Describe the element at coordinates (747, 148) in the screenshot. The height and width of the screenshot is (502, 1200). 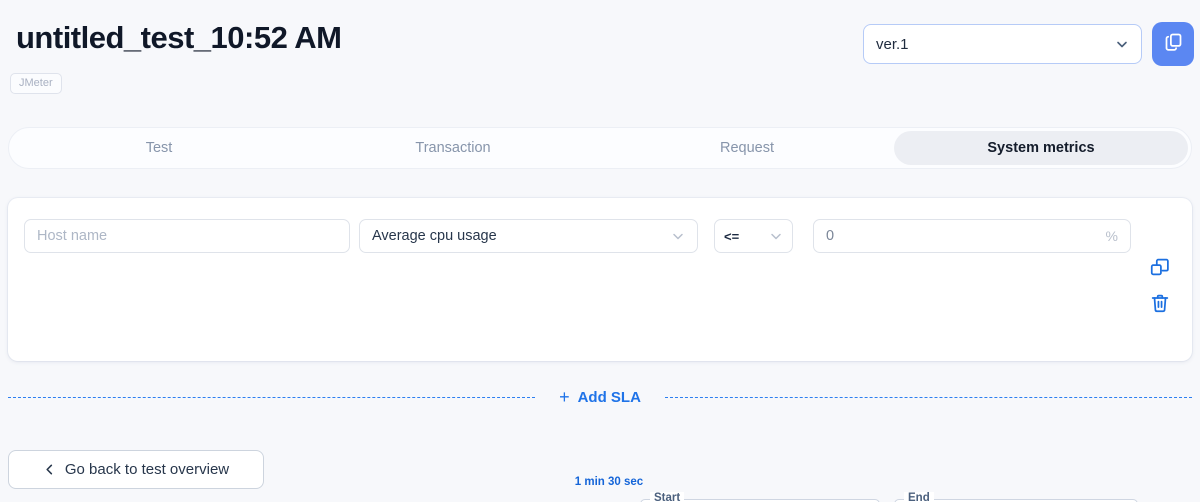
I see `tab-request: Request` at that location.